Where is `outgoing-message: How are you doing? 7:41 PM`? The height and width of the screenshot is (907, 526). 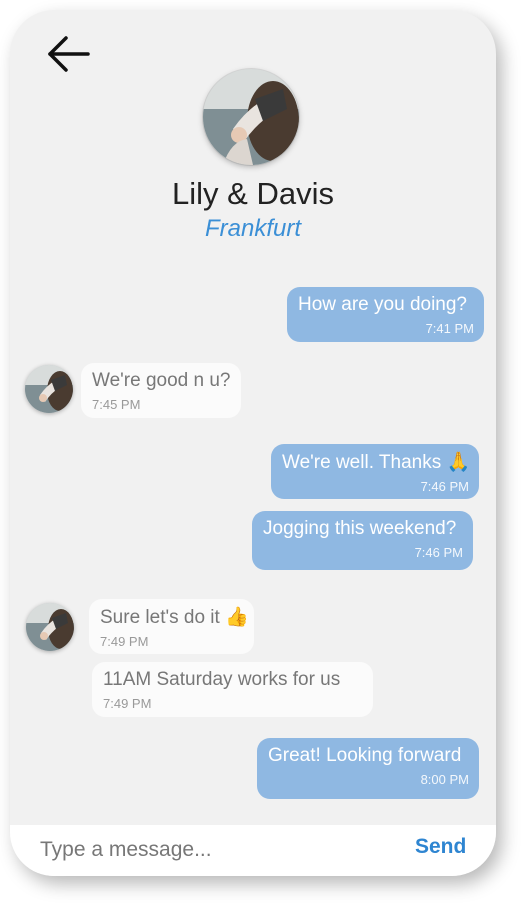 outgoing-message: How are you doing? 7:41 PM is located at coordinates (385, 314).